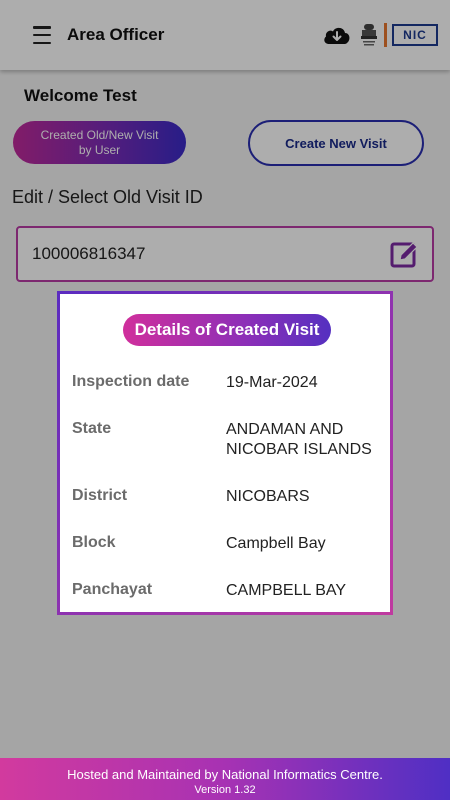  Describe the element at coordinates (92, 428) in the screenshot. I see `detail-label: State` at that location.